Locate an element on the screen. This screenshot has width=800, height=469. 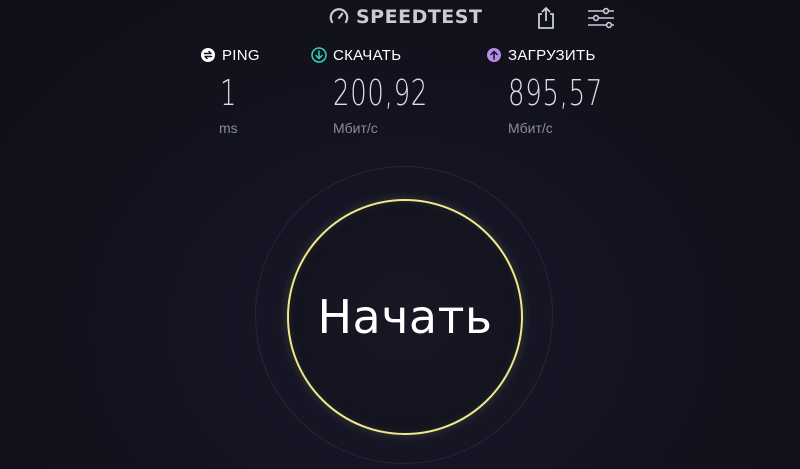
download-value: 200,92 is located at coordinates (381, 93).